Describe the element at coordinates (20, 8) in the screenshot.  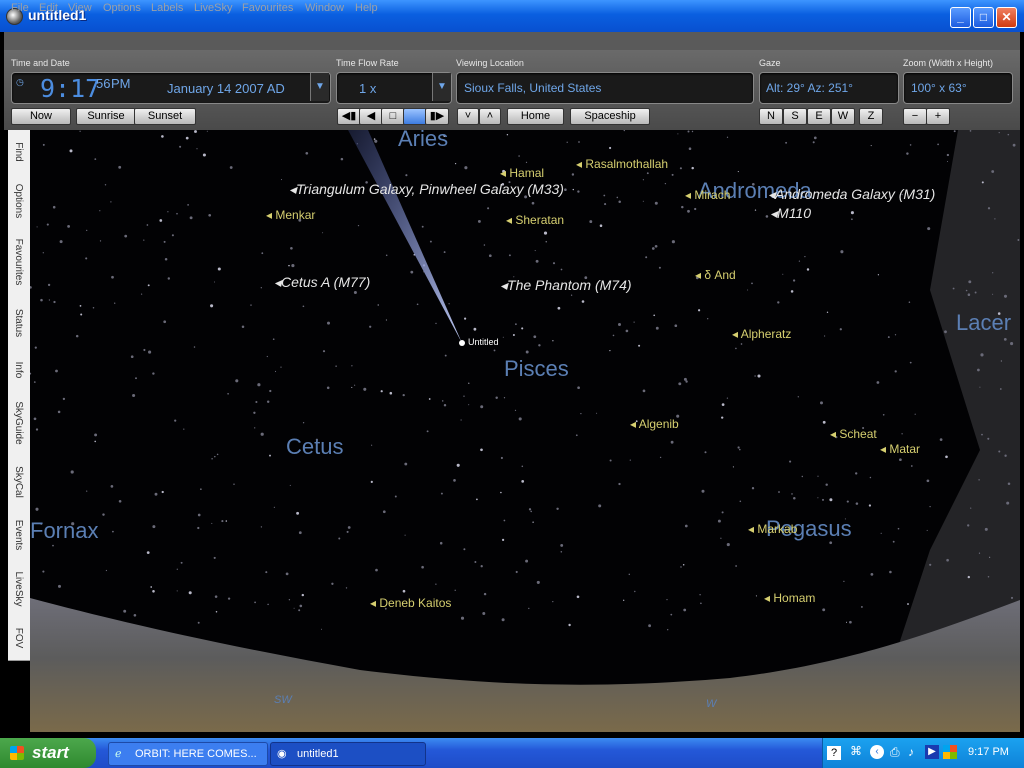
I see `menu-file: File` at that location.